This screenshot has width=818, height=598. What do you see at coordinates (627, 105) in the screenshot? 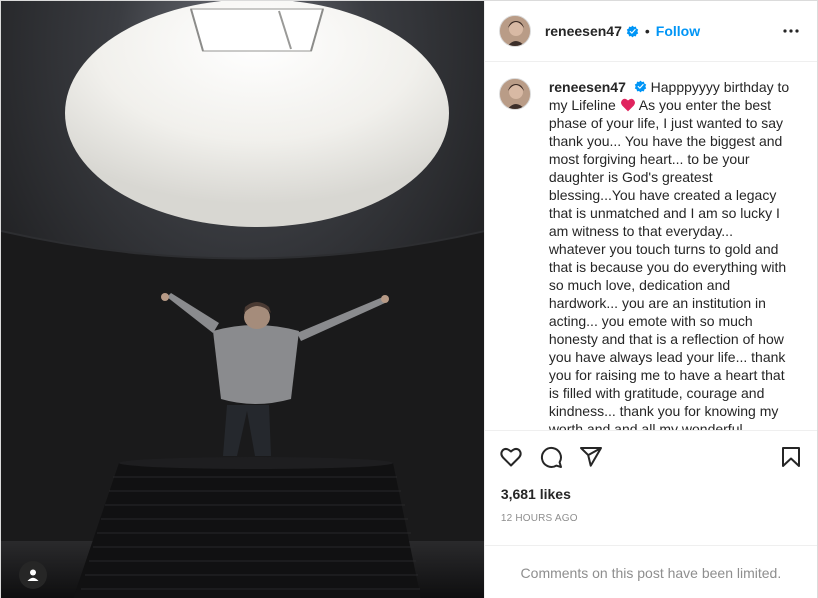
I see `red-heart-emoji-icon` at bounding box center [627, 105].